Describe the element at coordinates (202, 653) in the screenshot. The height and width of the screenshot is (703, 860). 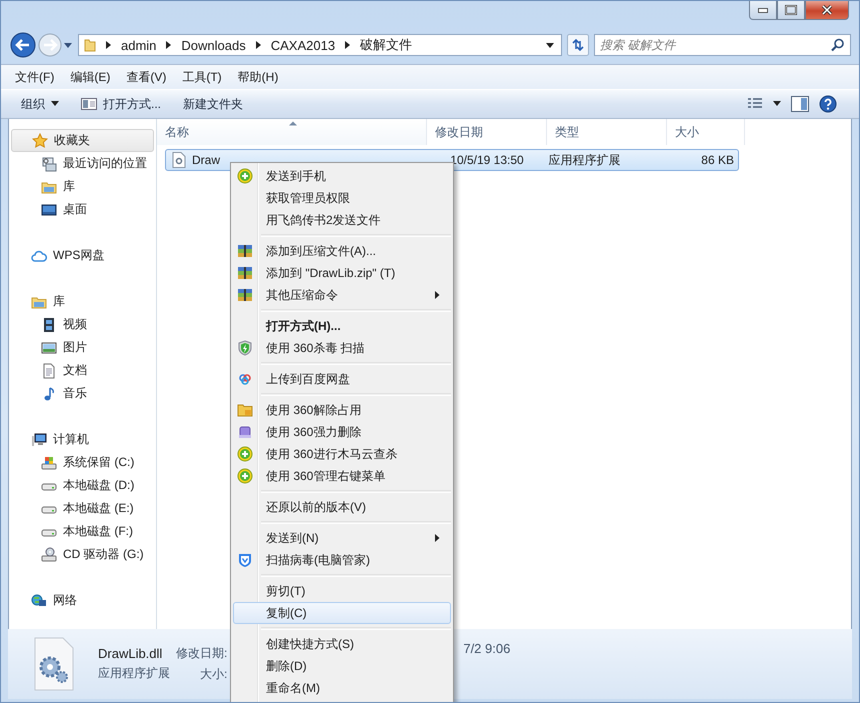
I see `detail-label: 修改日期:` at that location.